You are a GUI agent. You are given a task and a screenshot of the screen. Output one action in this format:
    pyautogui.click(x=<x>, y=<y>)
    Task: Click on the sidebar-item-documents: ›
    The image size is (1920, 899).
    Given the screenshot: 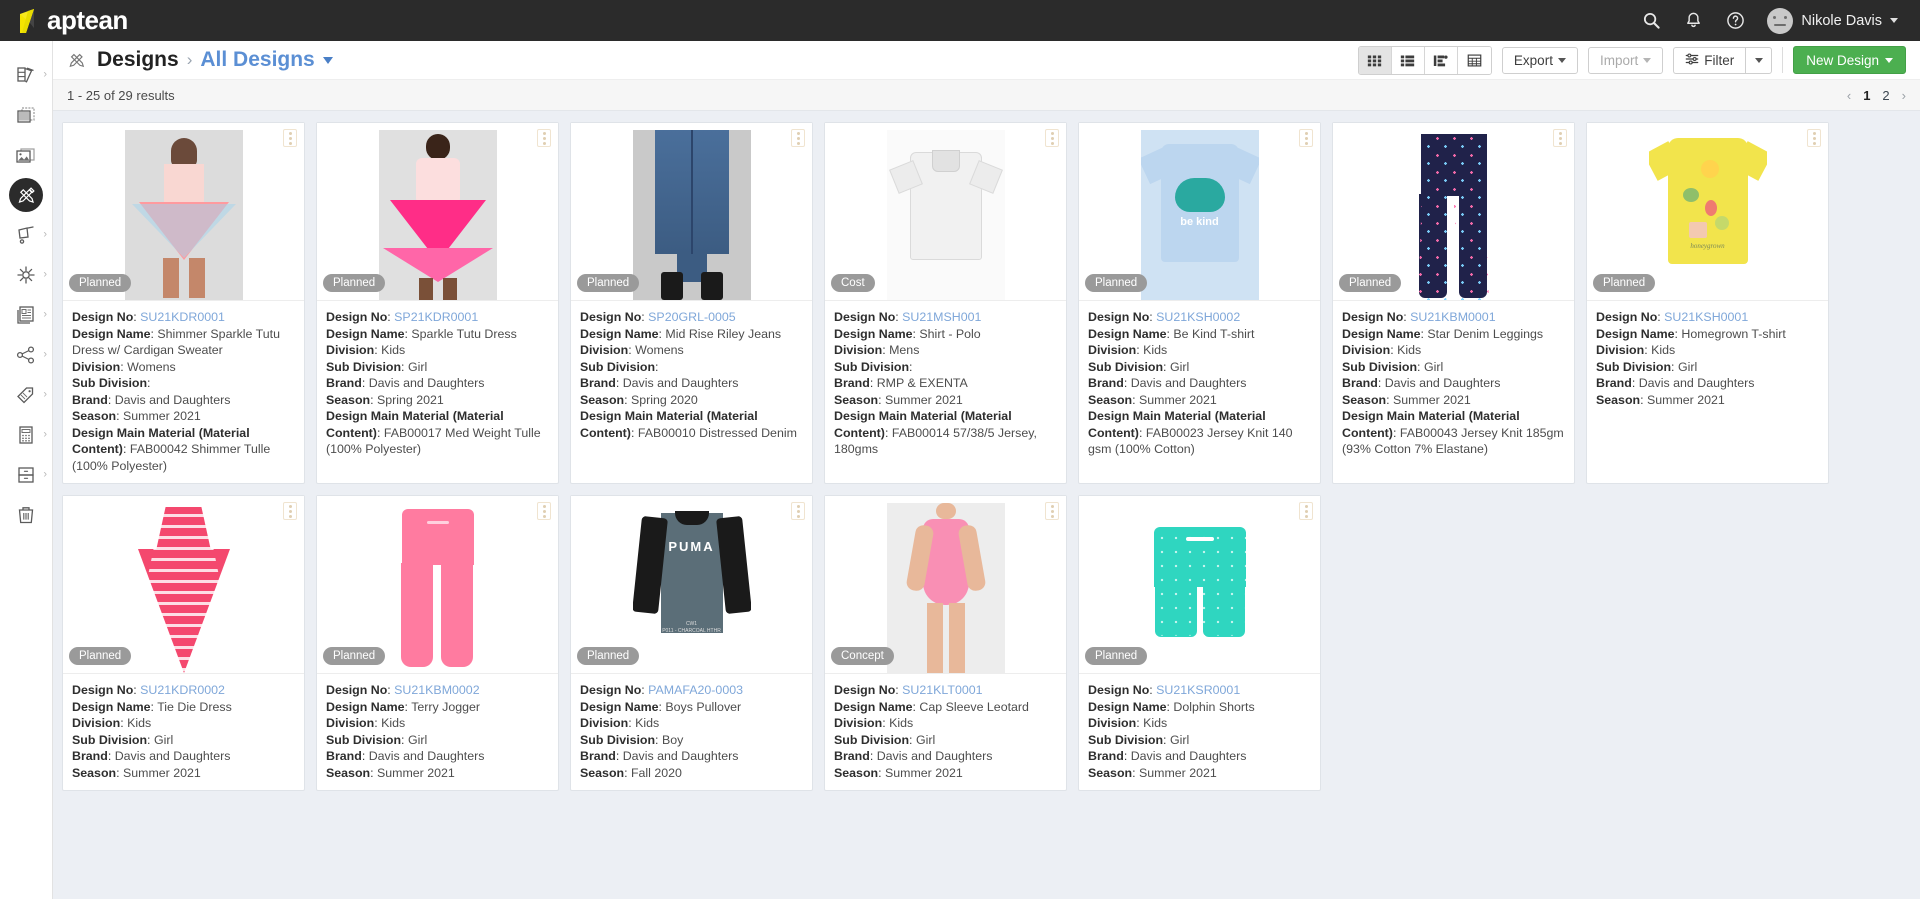 What is the action you would take?
    pyautogui.click(x=26, y=315)
    